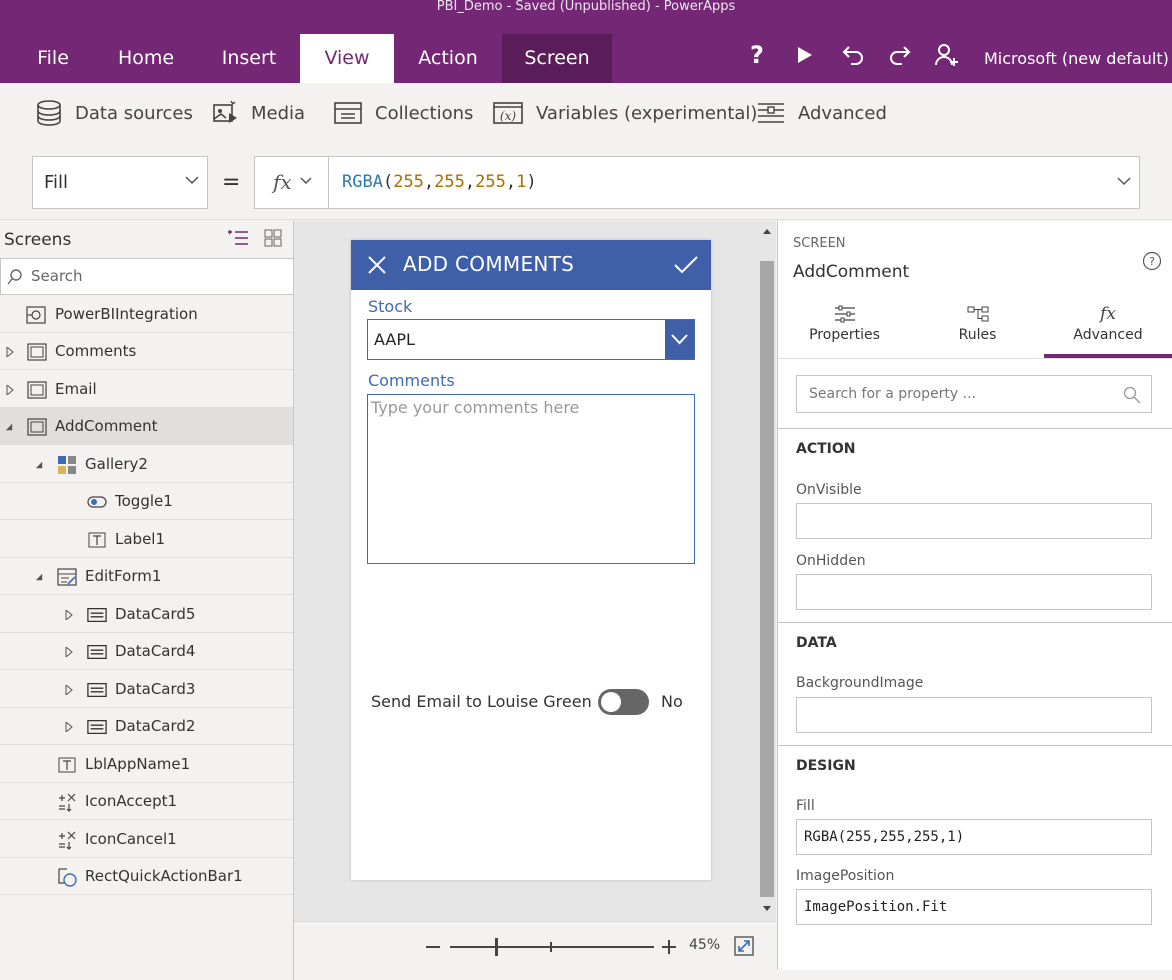 This screenshot has height=980, width=1172. I want to click on close-icon, so click(377, 265).